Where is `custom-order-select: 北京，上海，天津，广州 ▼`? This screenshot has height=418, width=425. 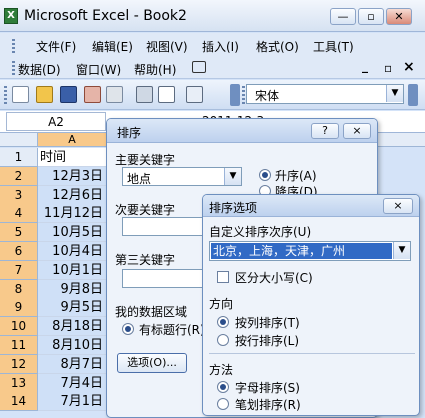
custom-order-select: 北京，上海，天津，广州 ▼ is located at coordinates (310, 251).